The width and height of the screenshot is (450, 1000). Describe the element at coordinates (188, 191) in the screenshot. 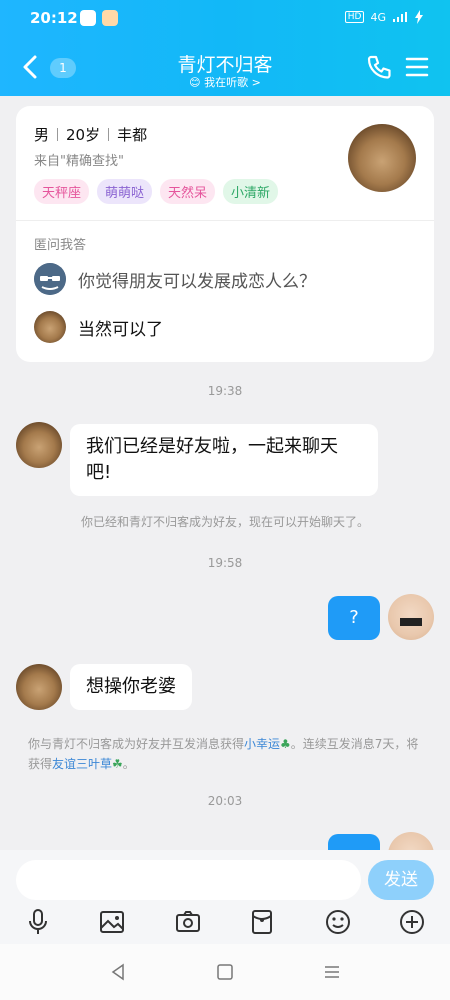

I see `tag-2: 天然呆` at that location.